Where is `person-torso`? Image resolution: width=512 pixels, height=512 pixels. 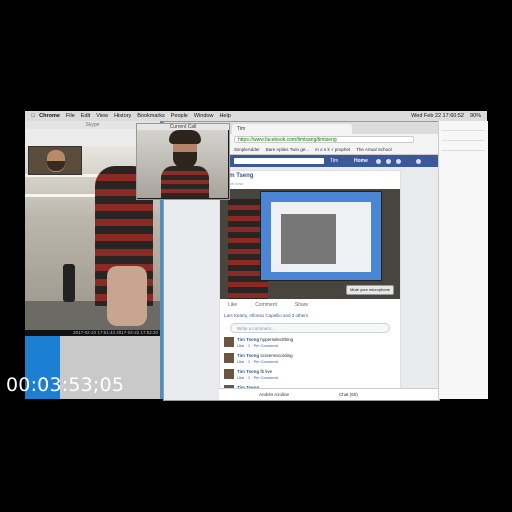 person-torso is located at coordinates (185, 182).